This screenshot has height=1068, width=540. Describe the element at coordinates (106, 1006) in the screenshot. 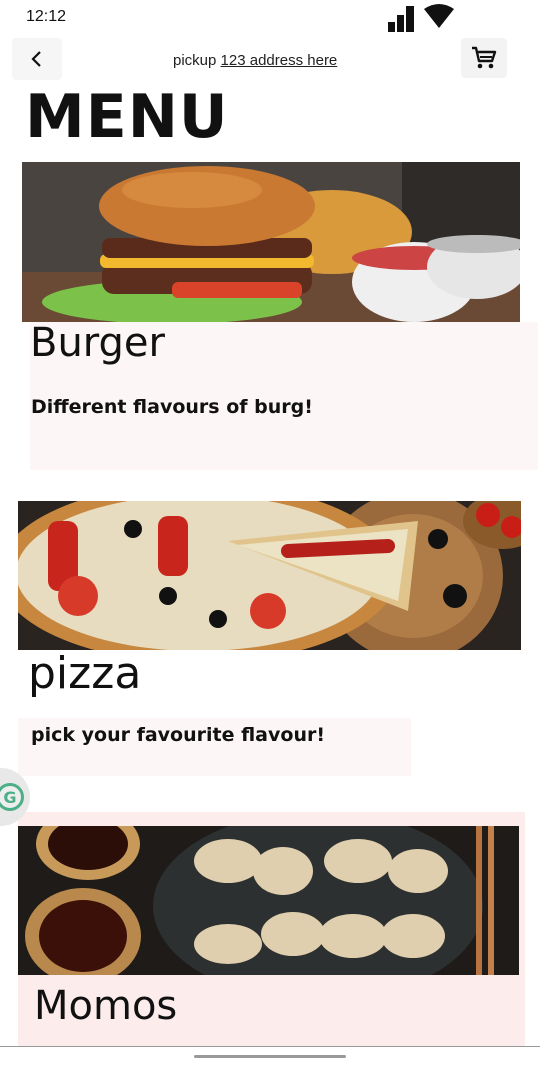

I see `item-name: Momos` at that location.